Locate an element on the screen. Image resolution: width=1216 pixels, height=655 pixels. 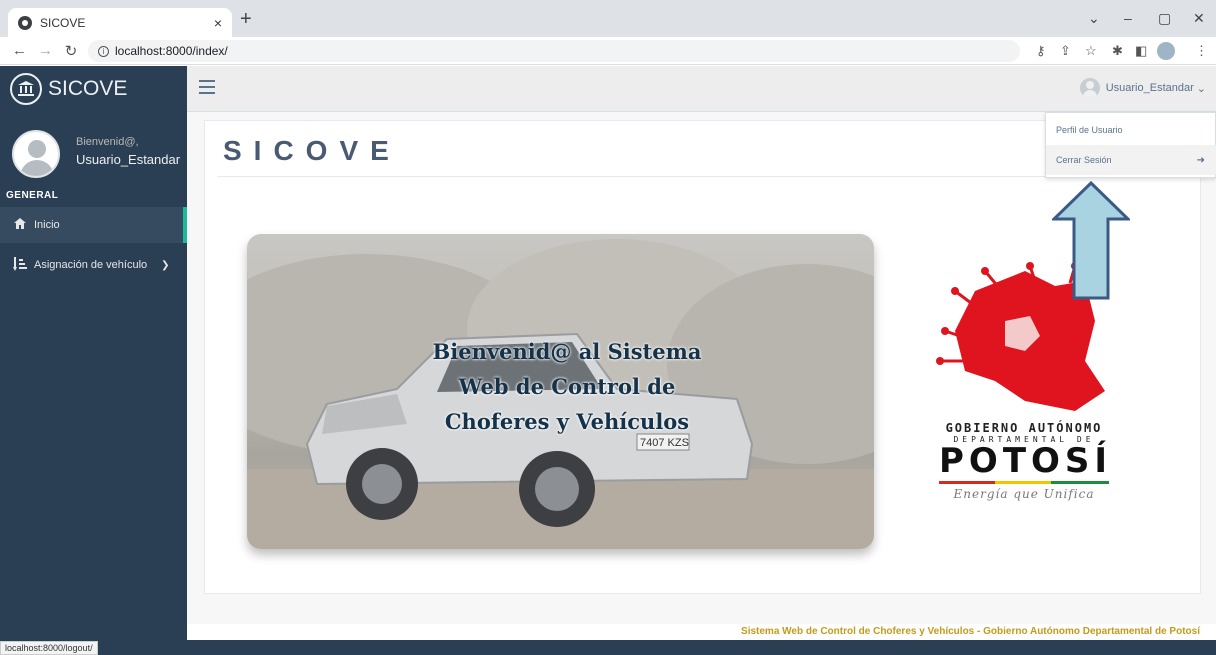
tab-title: SICOVE is located at coordinates (63, 22).